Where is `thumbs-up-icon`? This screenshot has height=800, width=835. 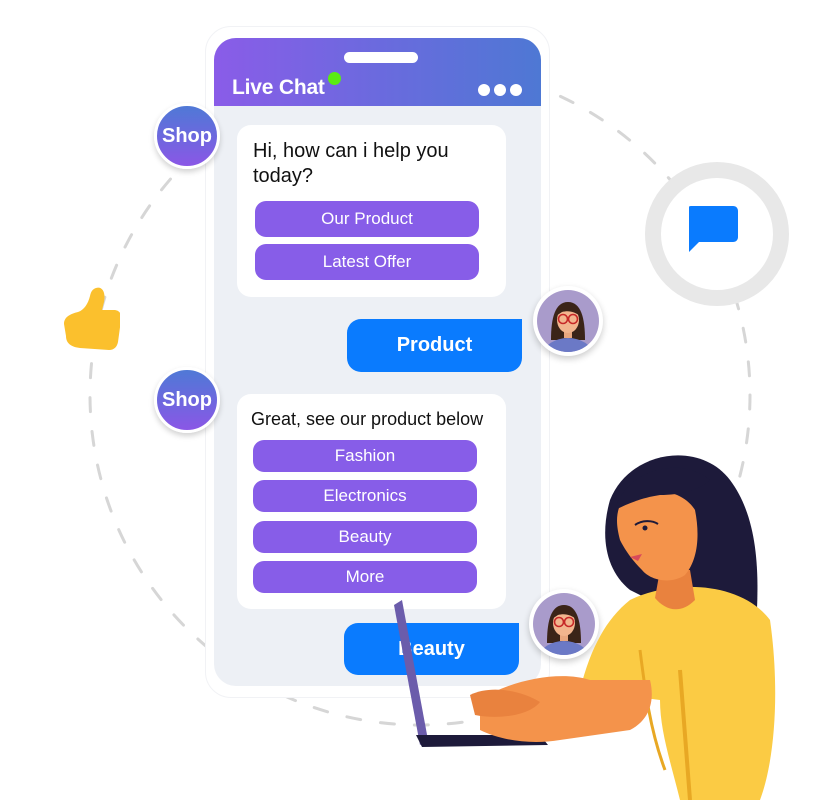
thumbs-up-icon is located at coordinates (90, 320).